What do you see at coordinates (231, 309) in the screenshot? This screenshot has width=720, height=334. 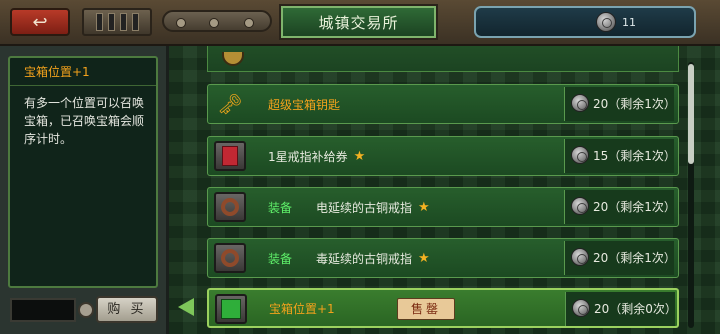 I see `chest-slot-icon` at bounding box center [231, 309].